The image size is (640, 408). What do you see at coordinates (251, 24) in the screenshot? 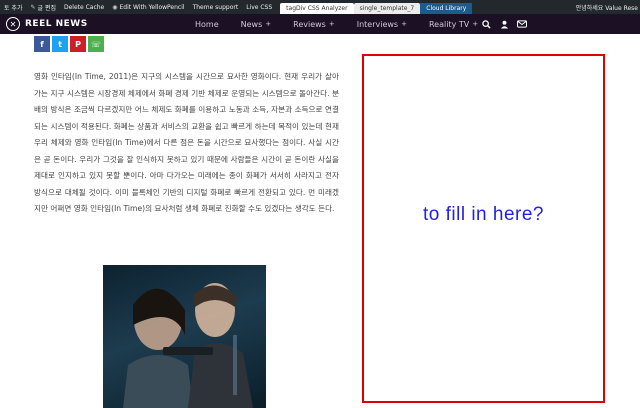
I see `nav-item-label: News` at bounding box center [251, 24].